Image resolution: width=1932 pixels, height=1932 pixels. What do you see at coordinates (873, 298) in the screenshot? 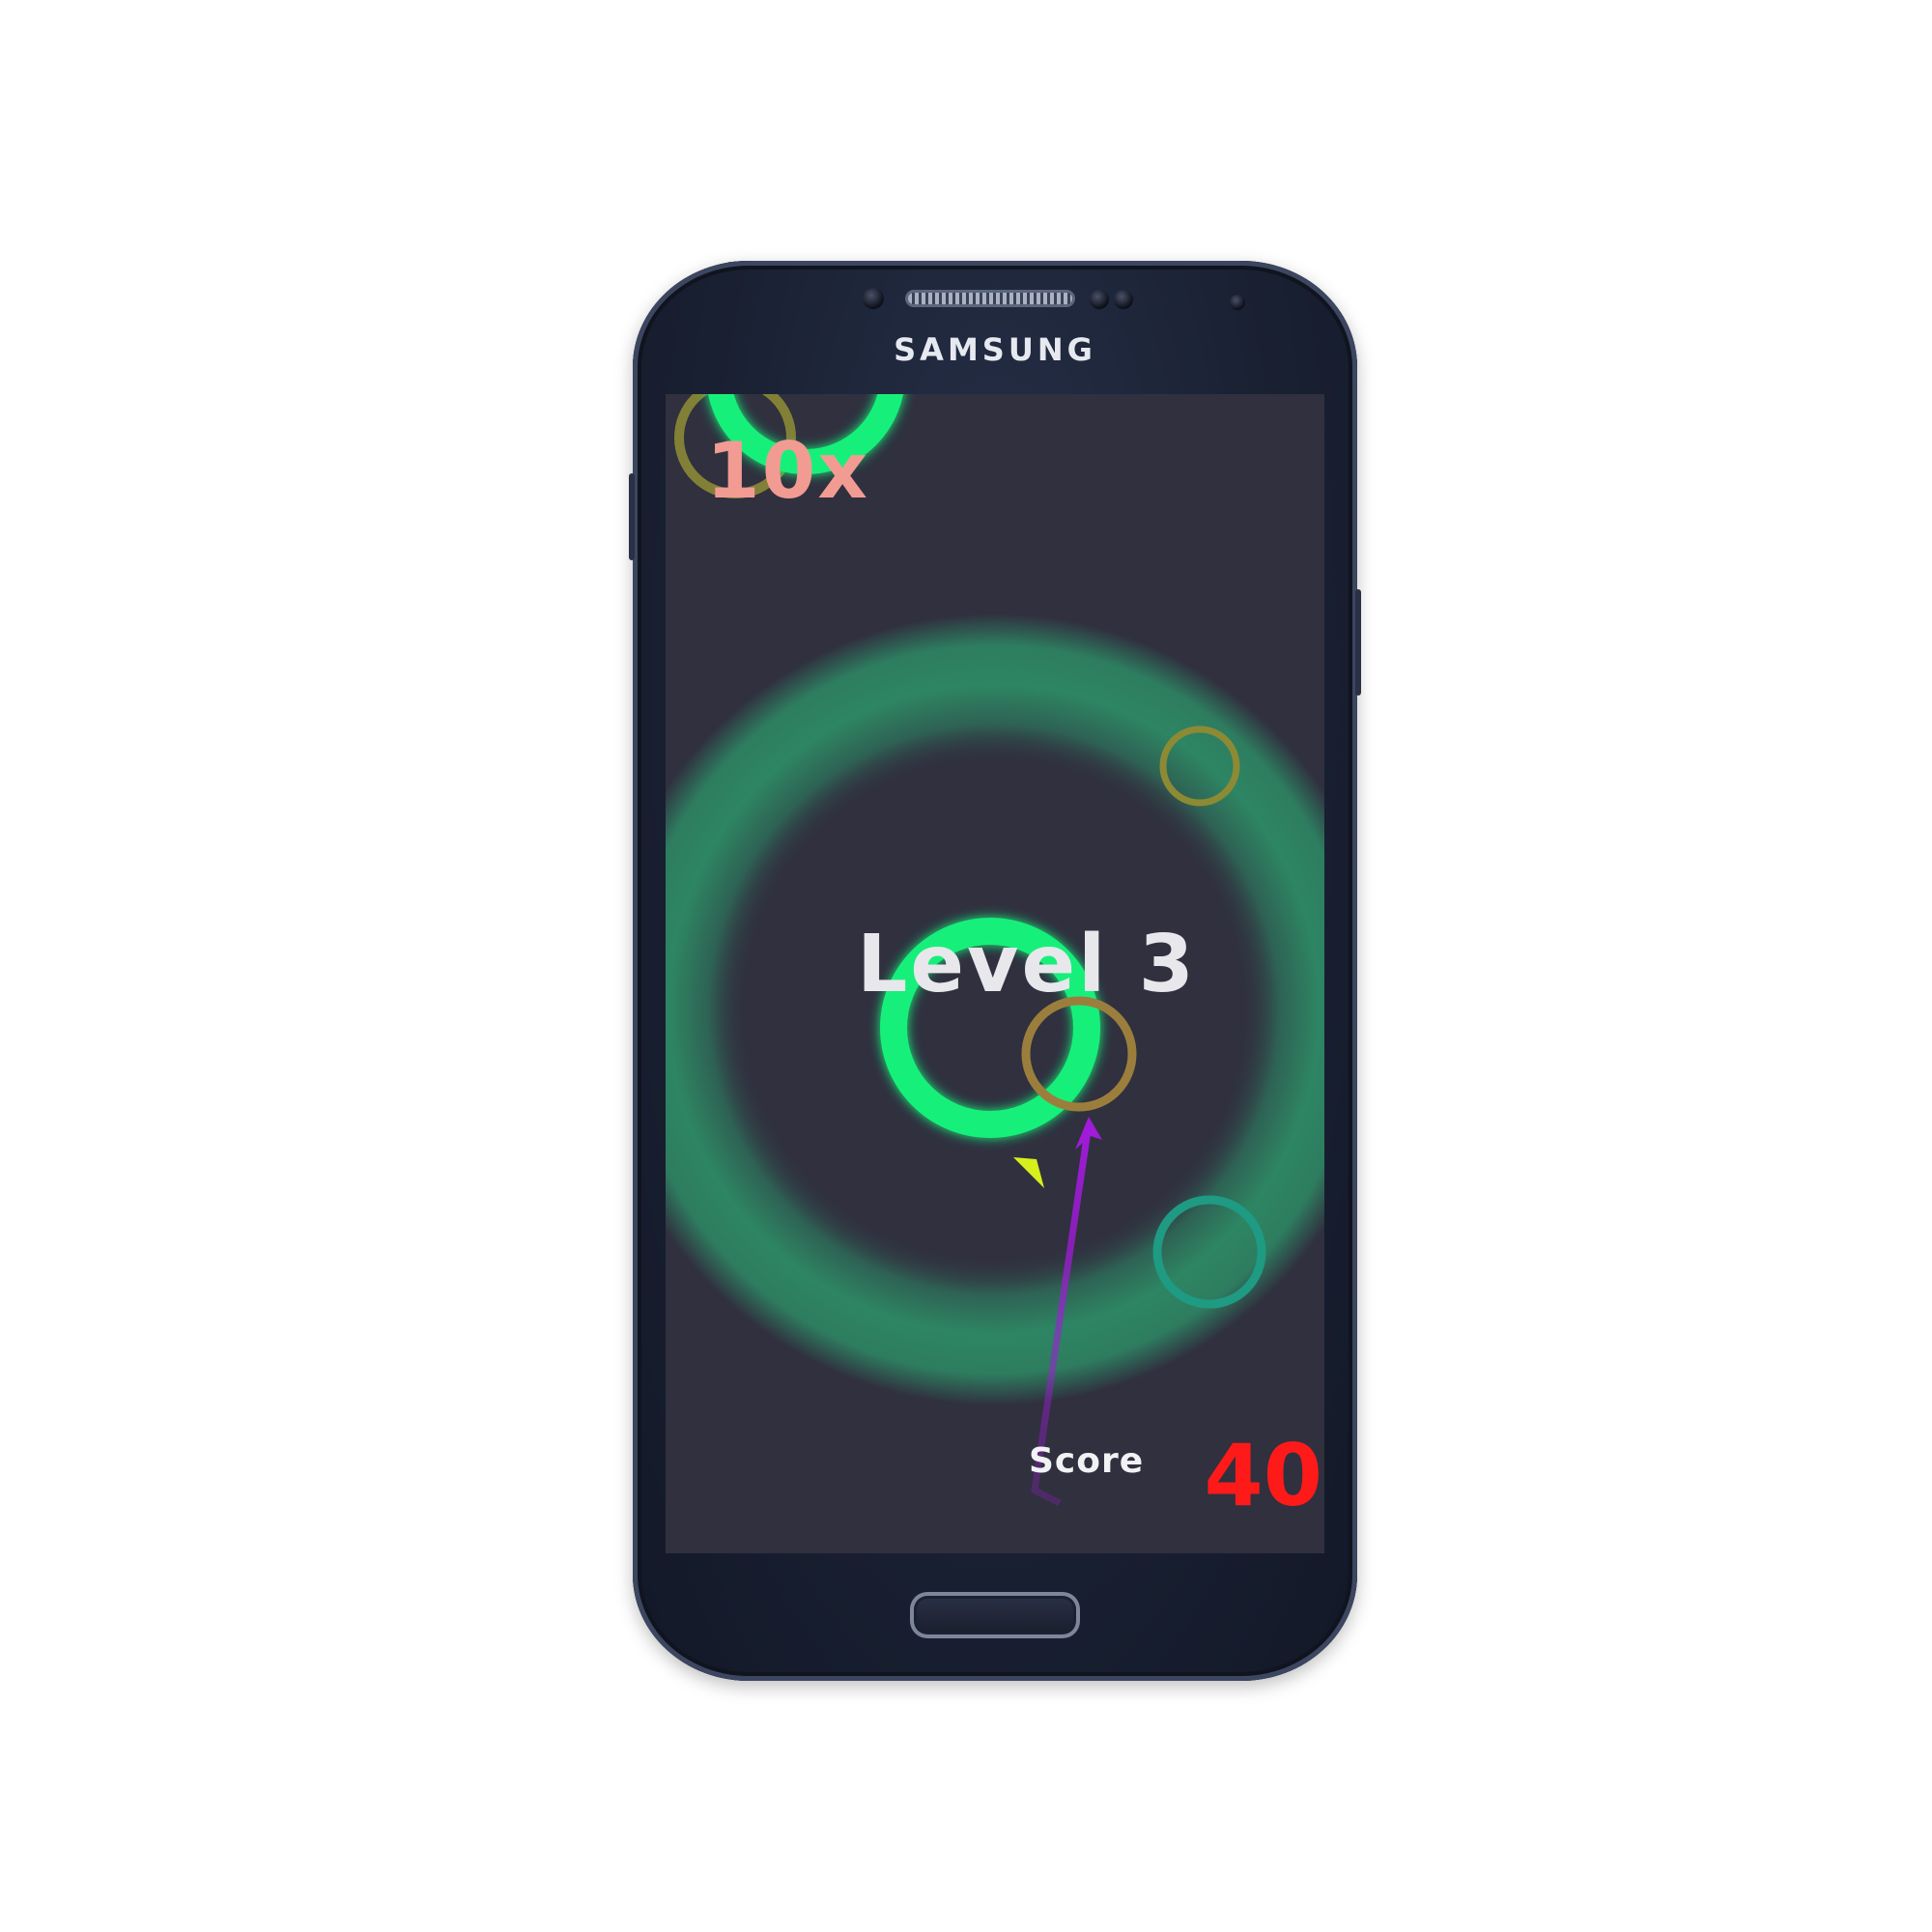
I see `front-sensor-icon` at bounding box center [873, 298].